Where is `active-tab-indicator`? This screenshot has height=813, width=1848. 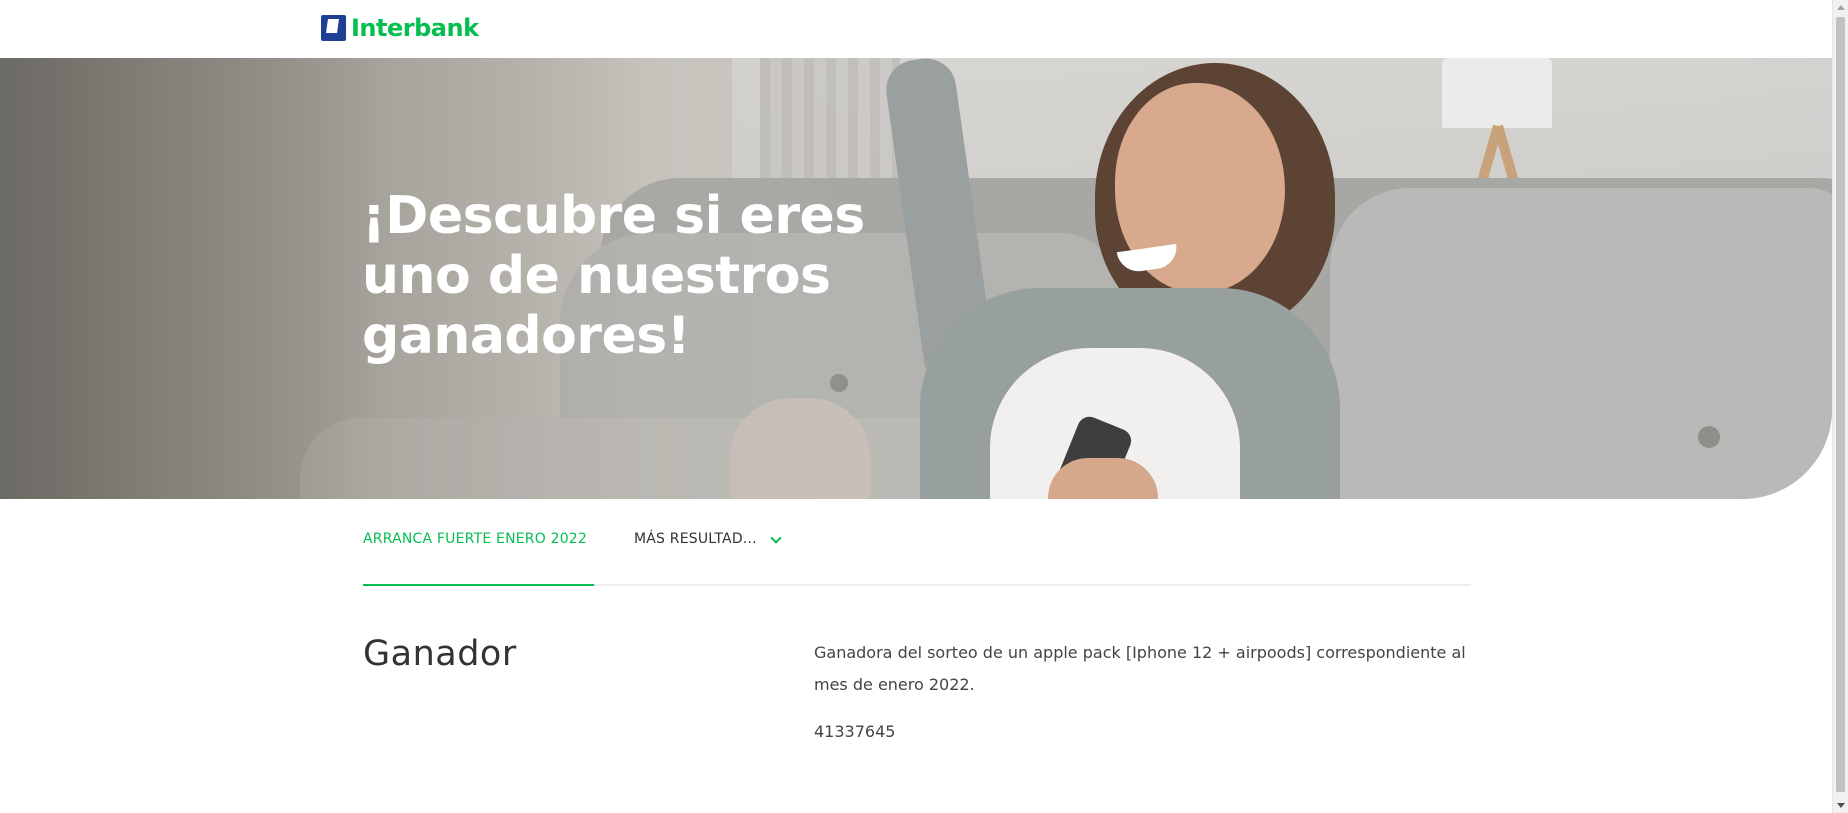
active-tab-indicator is located at coordinates (478, 585).